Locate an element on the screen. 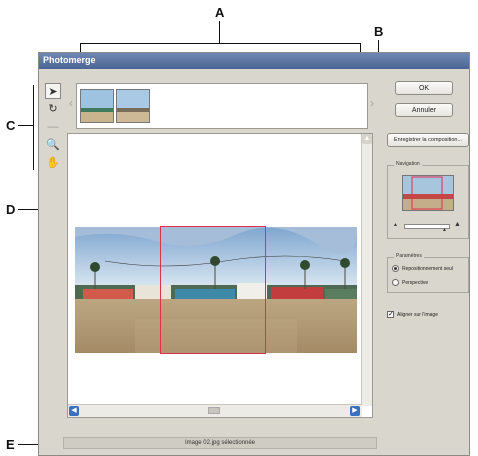 This screenshot has width=478, height=456. thumbnail-2-image is located at coordinates (133, 106).